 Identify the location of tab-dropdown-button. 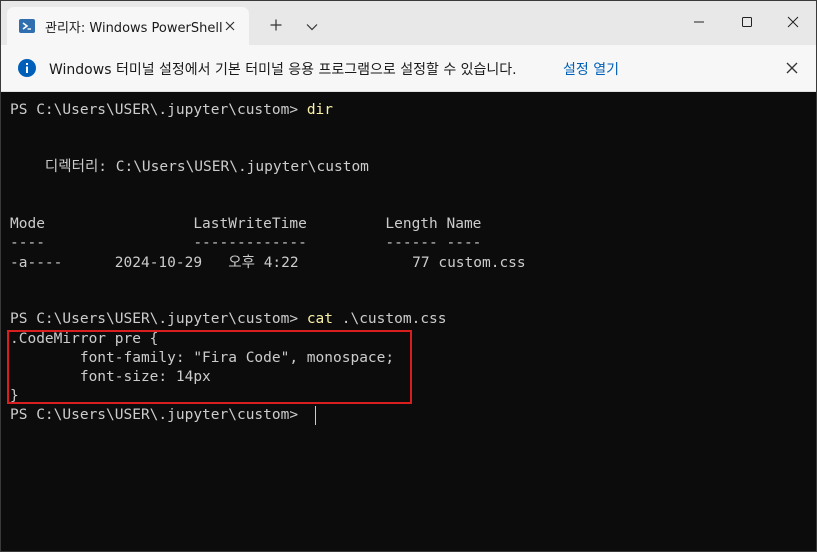
(312, 25).